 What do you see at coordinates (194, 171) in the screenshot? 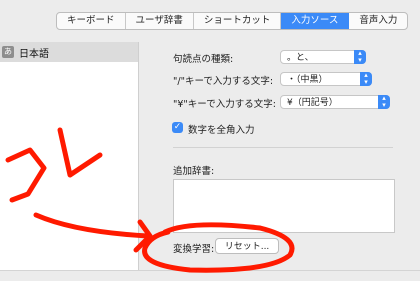
I see `additional-dictionary-label: 追加辞書:` at bounding box center [194, 171].